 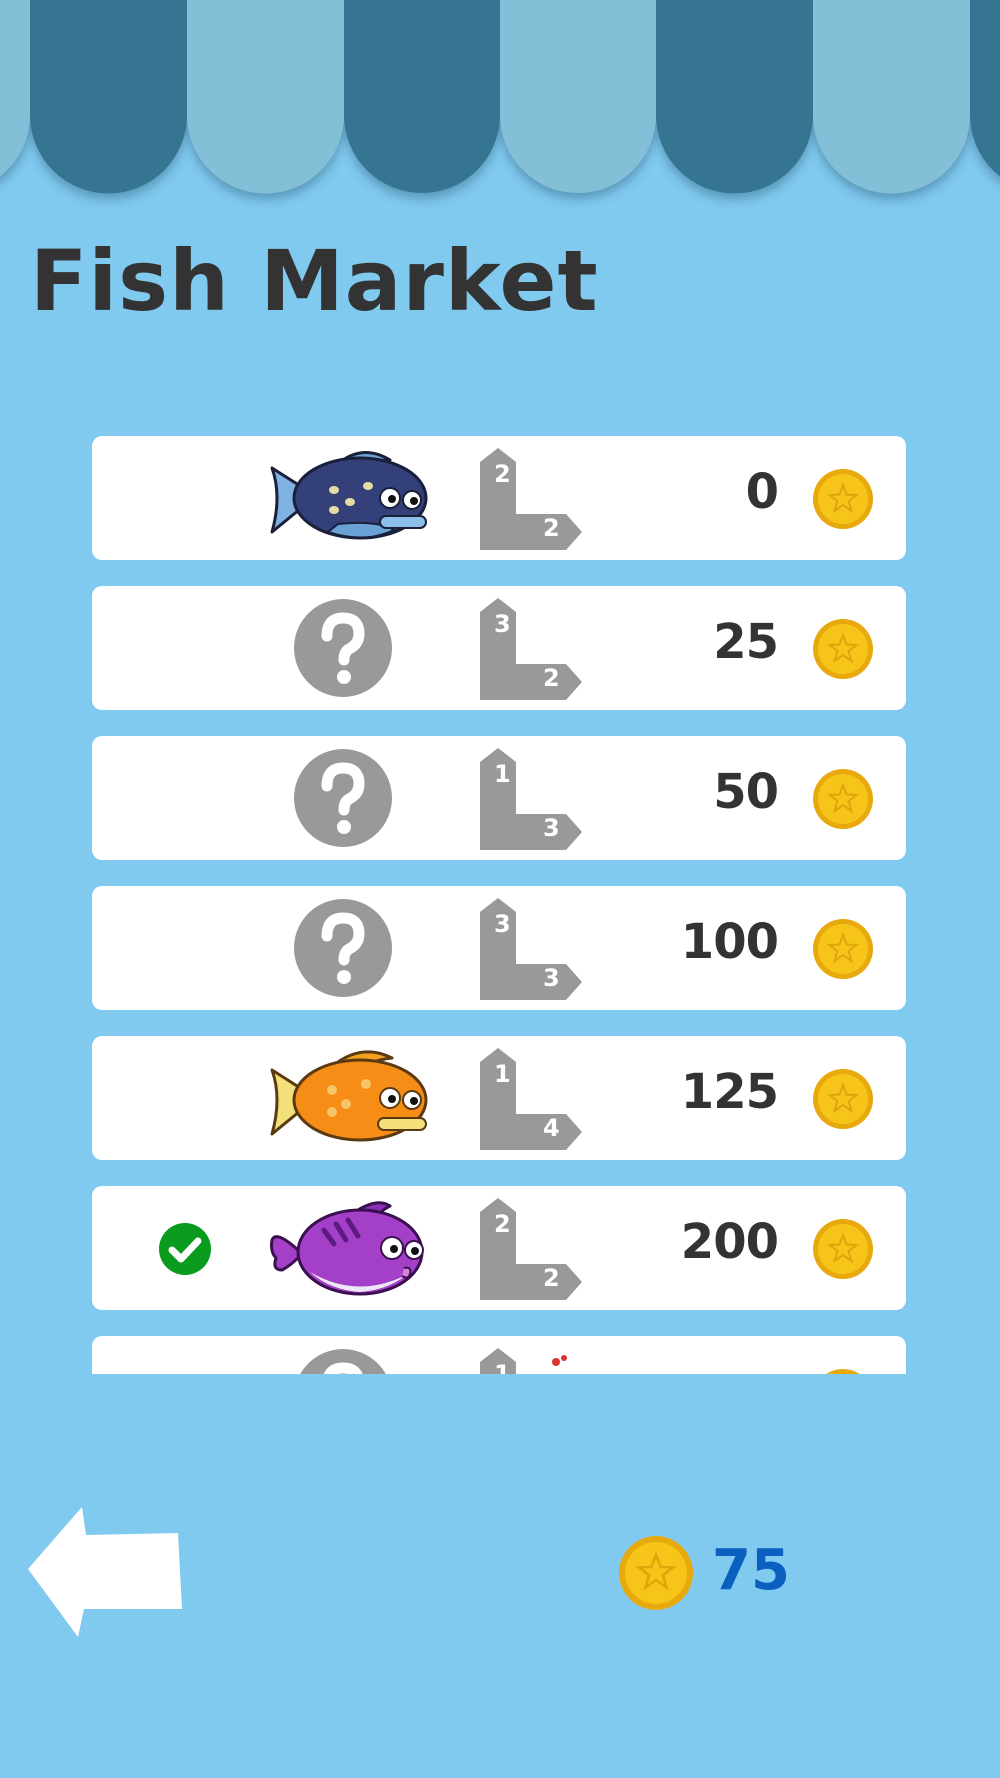 I want to click on fish-row: 3 2 25, so click(x=499, y=648).